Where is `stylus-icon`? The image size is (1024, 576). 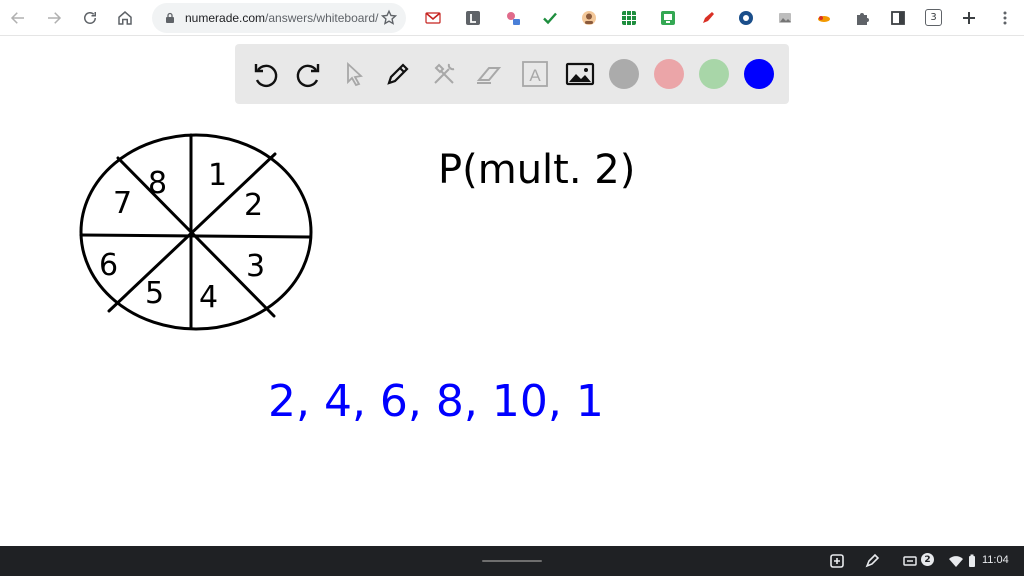
stylus-icon is located at coordinates (872, 561).